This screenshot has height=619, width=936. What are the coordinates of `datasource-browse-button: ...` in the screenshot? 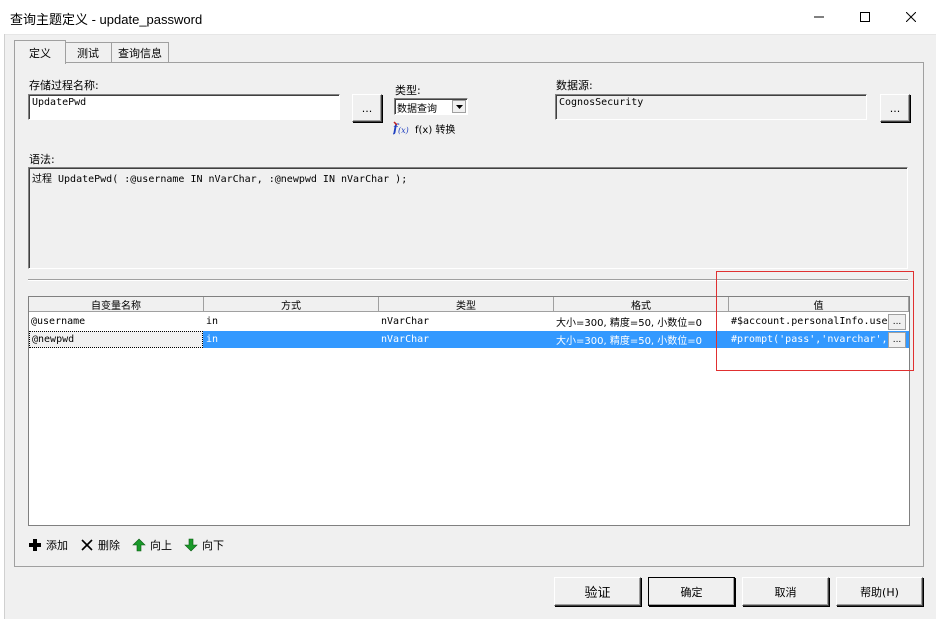 It's located at (895, 108).